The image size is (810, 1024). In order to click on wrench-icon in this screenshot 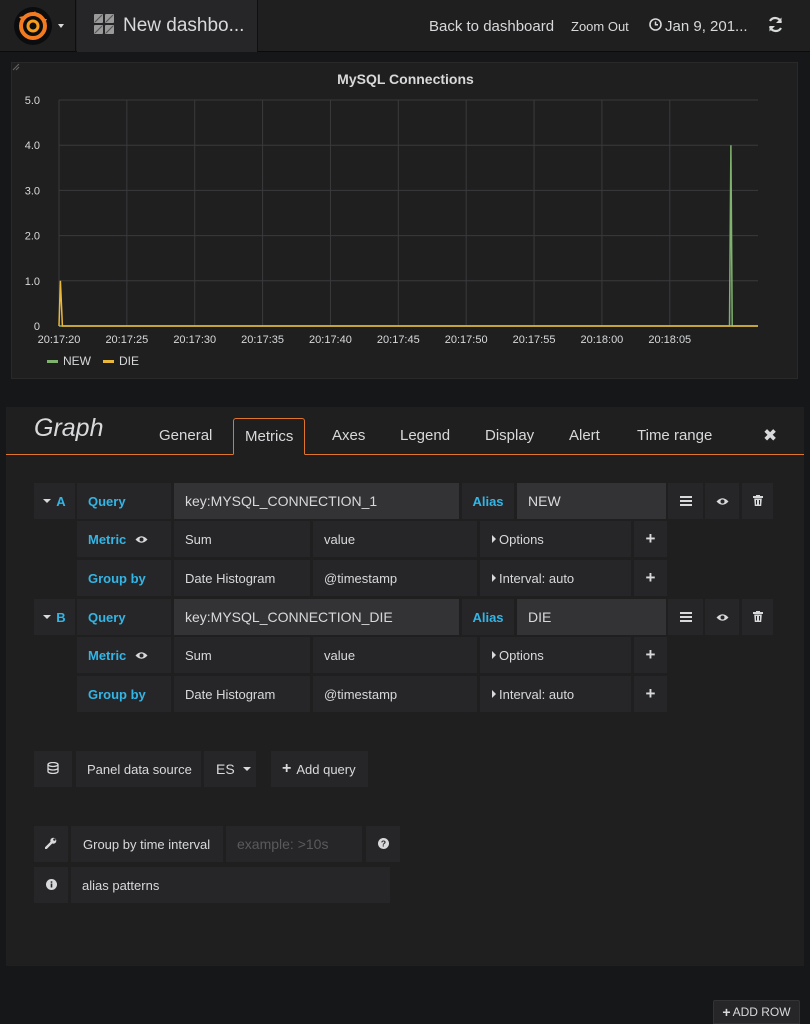, I will do `click(50, 844)`.